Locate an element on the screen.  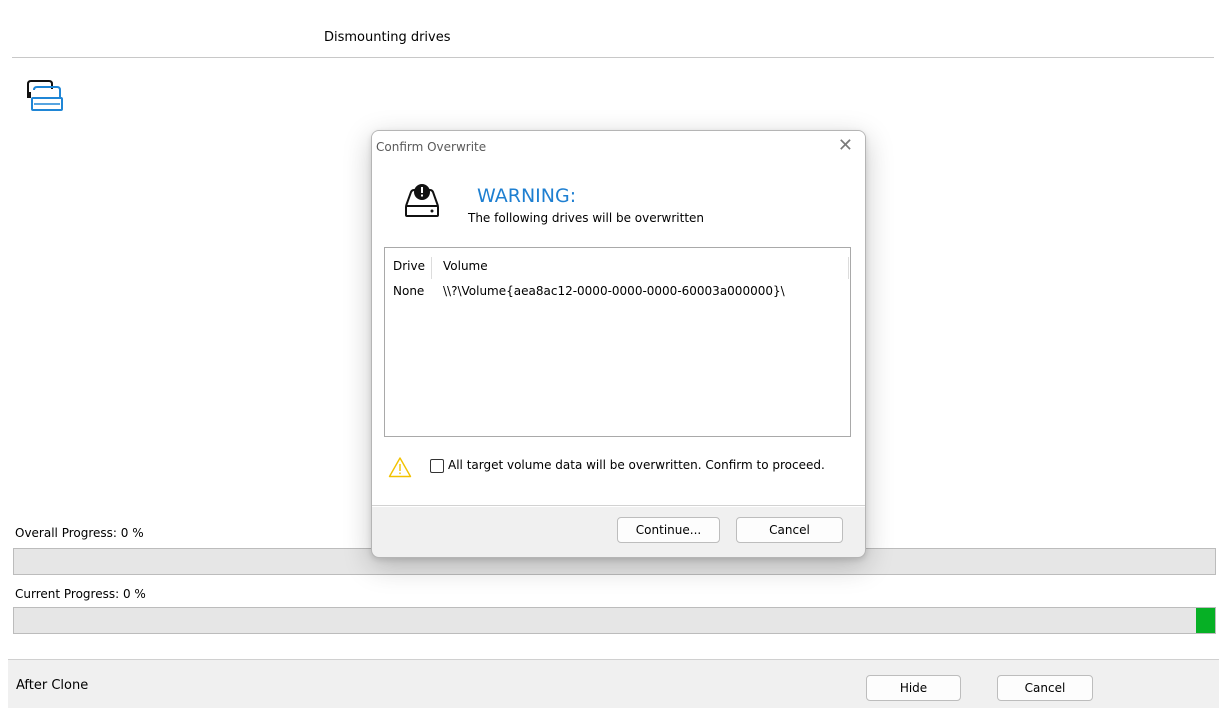
header-divider is located at coordinates (613, 57).